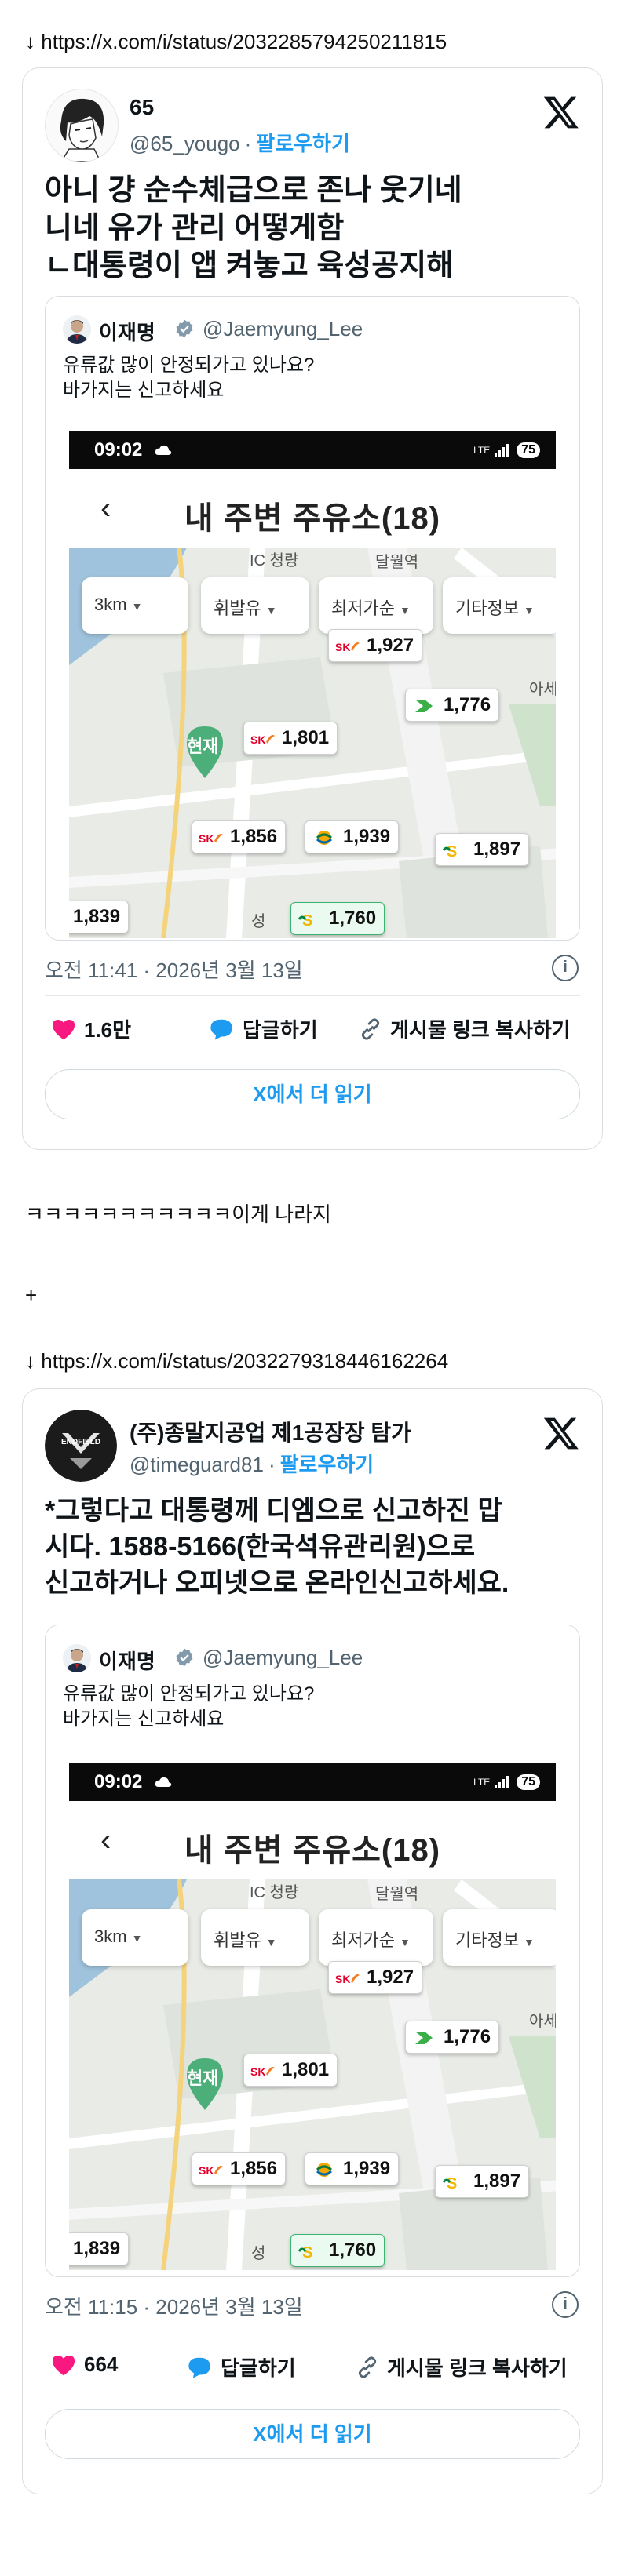 The image size is (628, 2576). I want to click on sk-logo-icon: SK, so click(347, 645).